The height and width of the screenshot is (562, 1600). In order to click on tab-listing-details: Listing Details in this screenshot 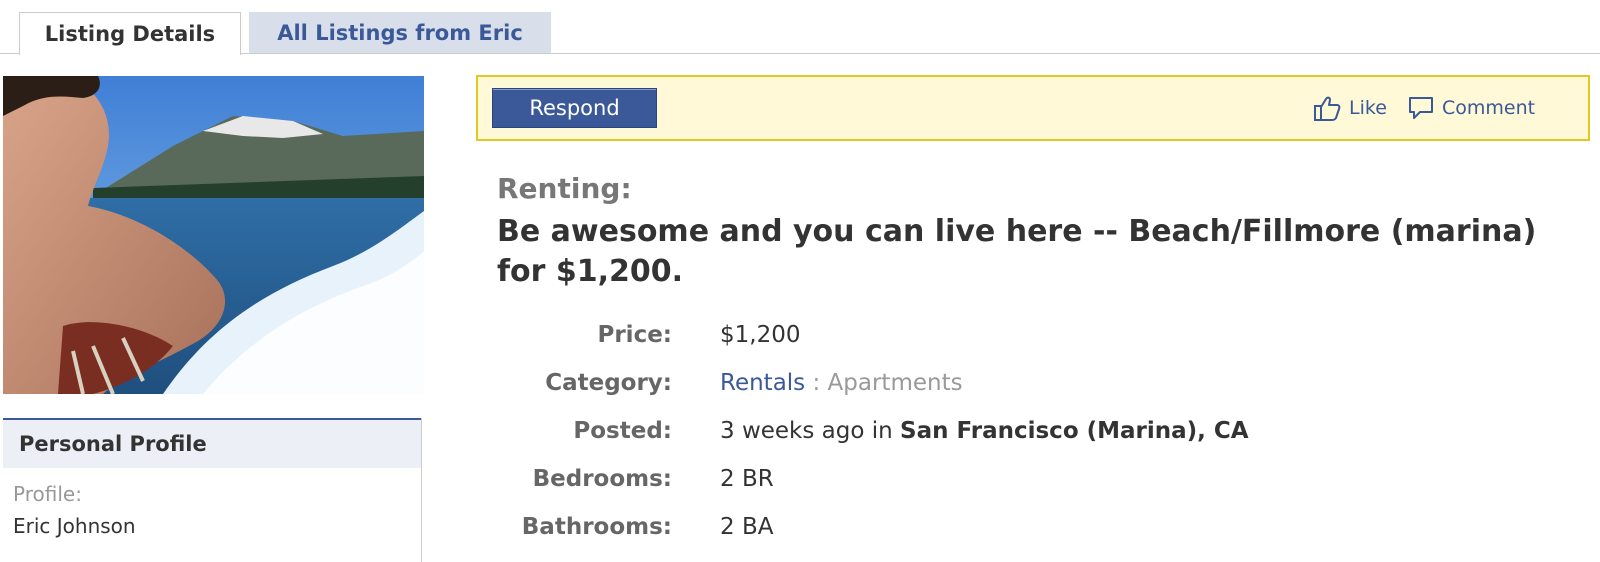, I will do `click(130, 33)`.